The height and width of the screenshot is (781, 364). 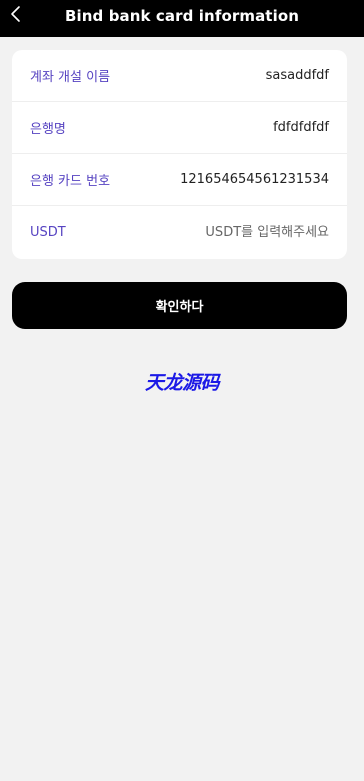 I want to click on usdt-row: USDT, so click(x=179, y=232).